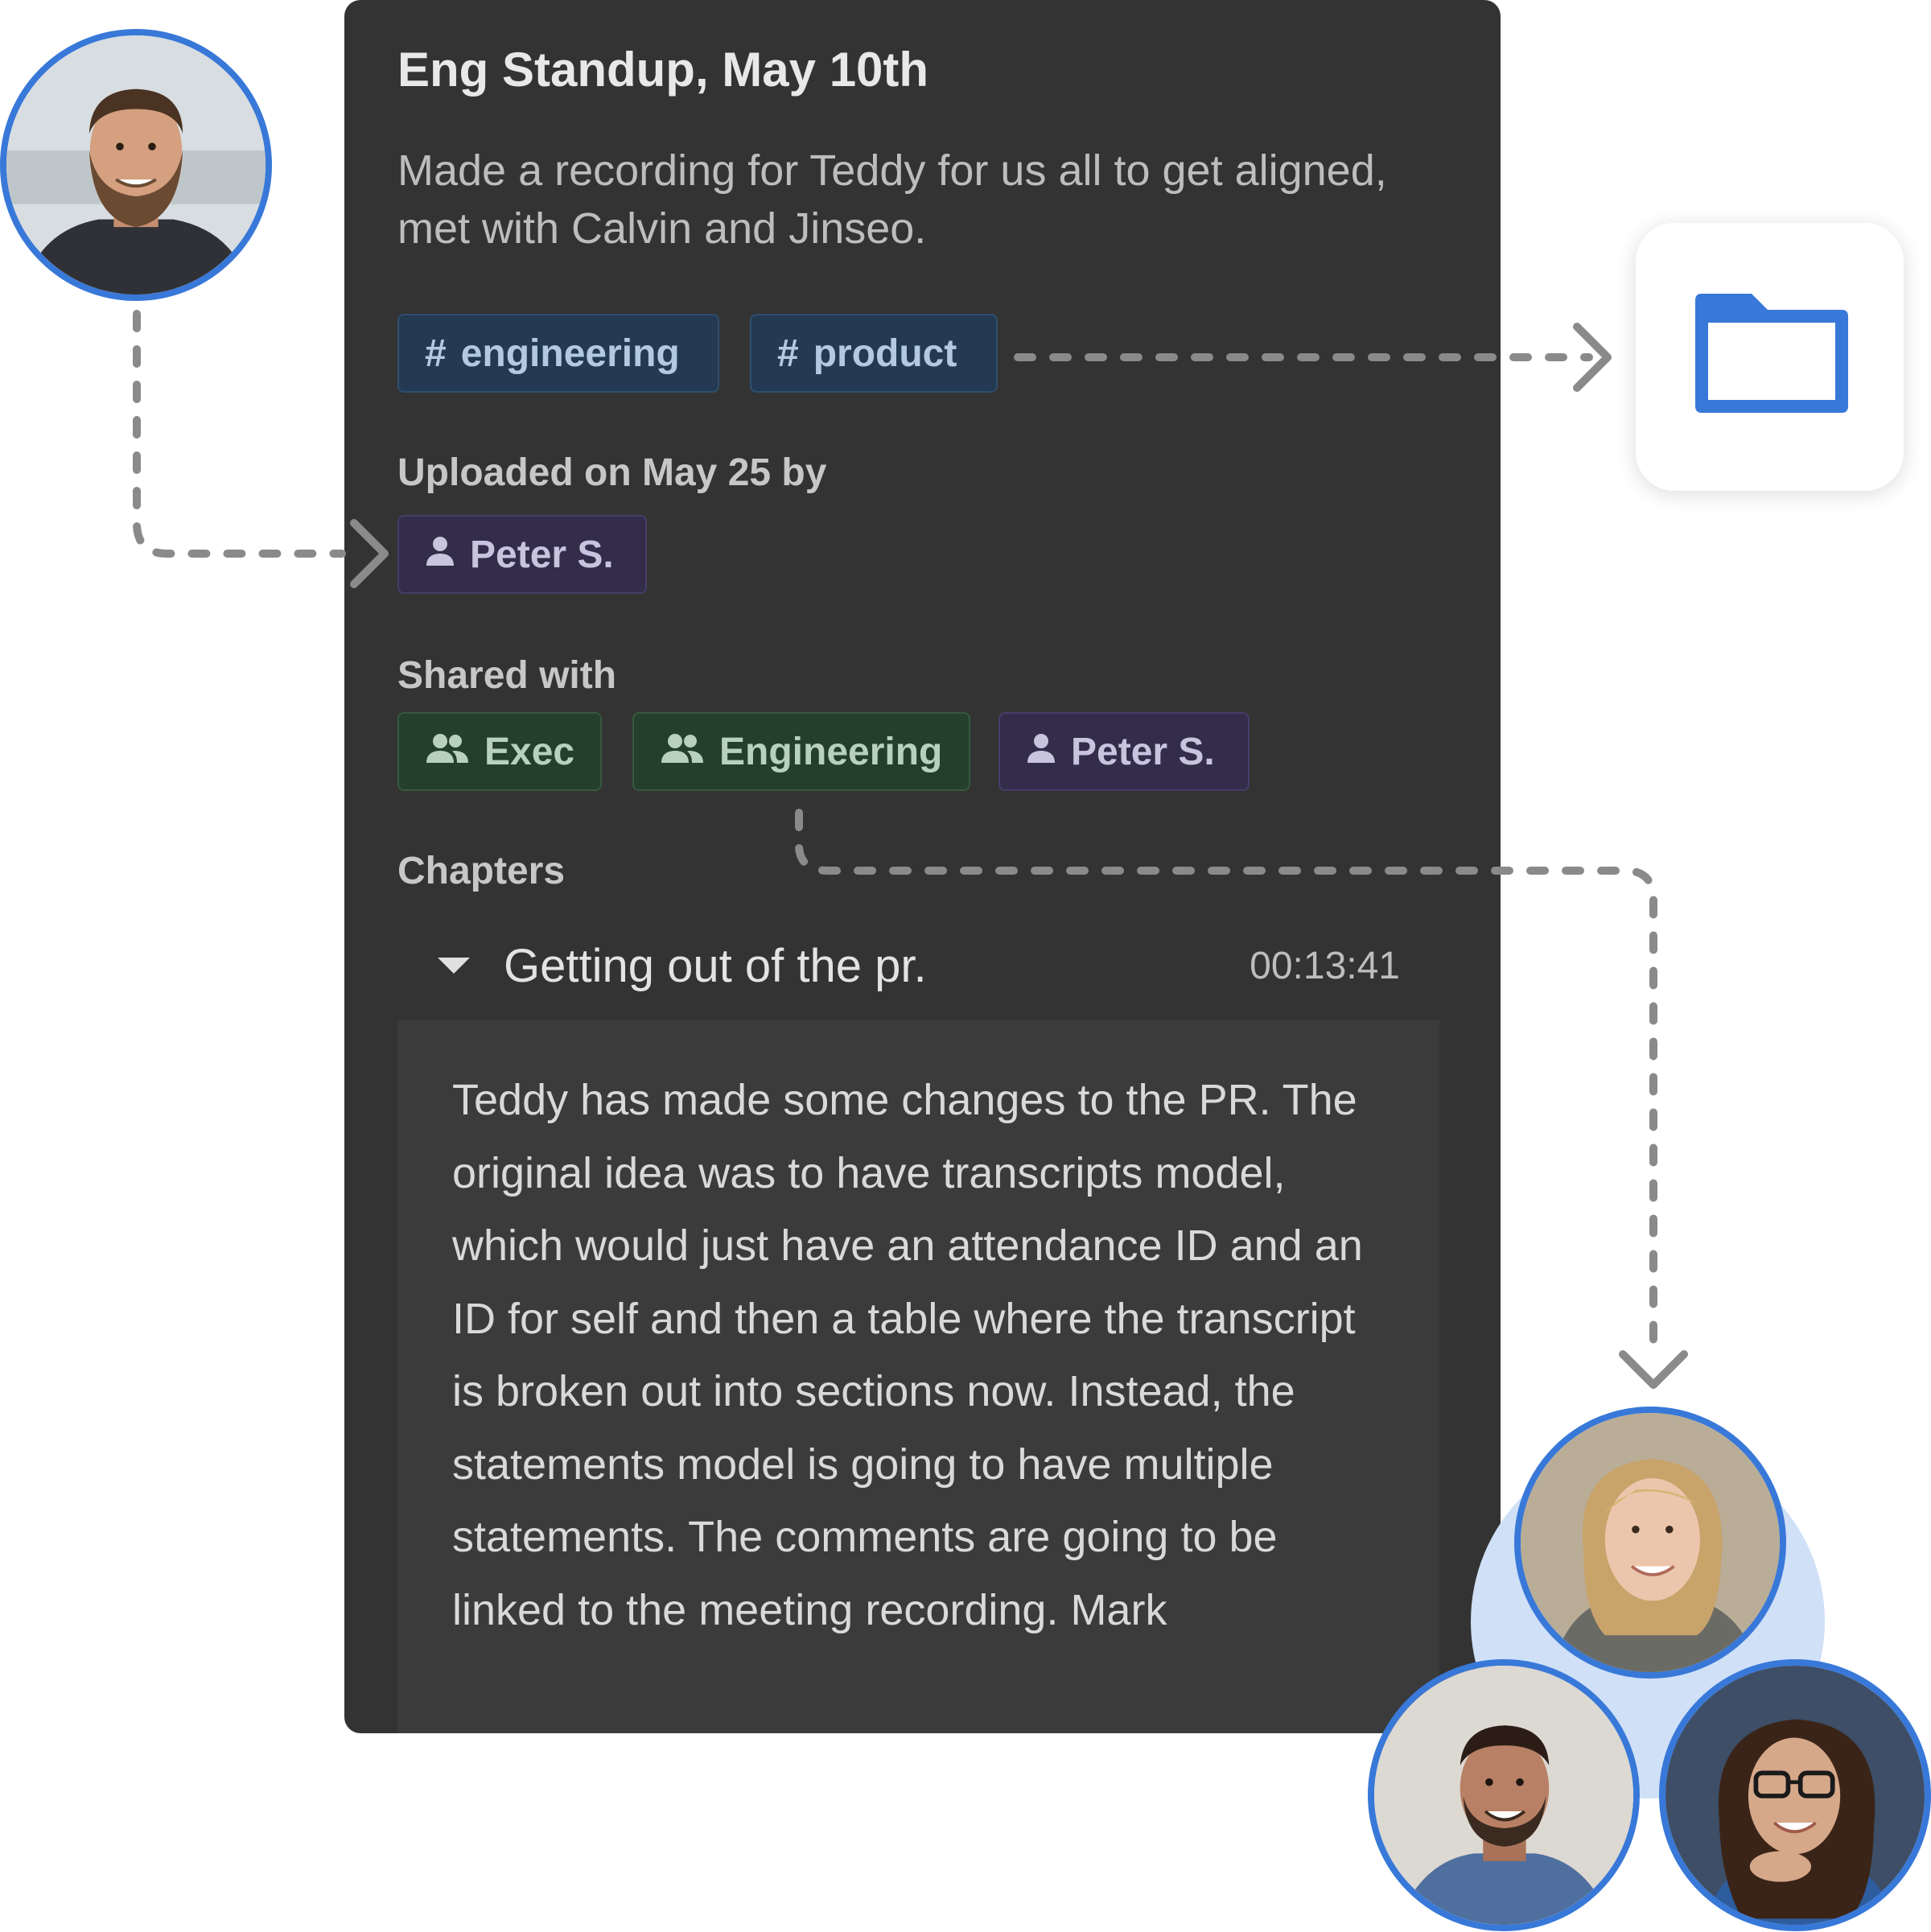  I want to click on shared-avatar-woman-glasses, so click(1795, 1795).